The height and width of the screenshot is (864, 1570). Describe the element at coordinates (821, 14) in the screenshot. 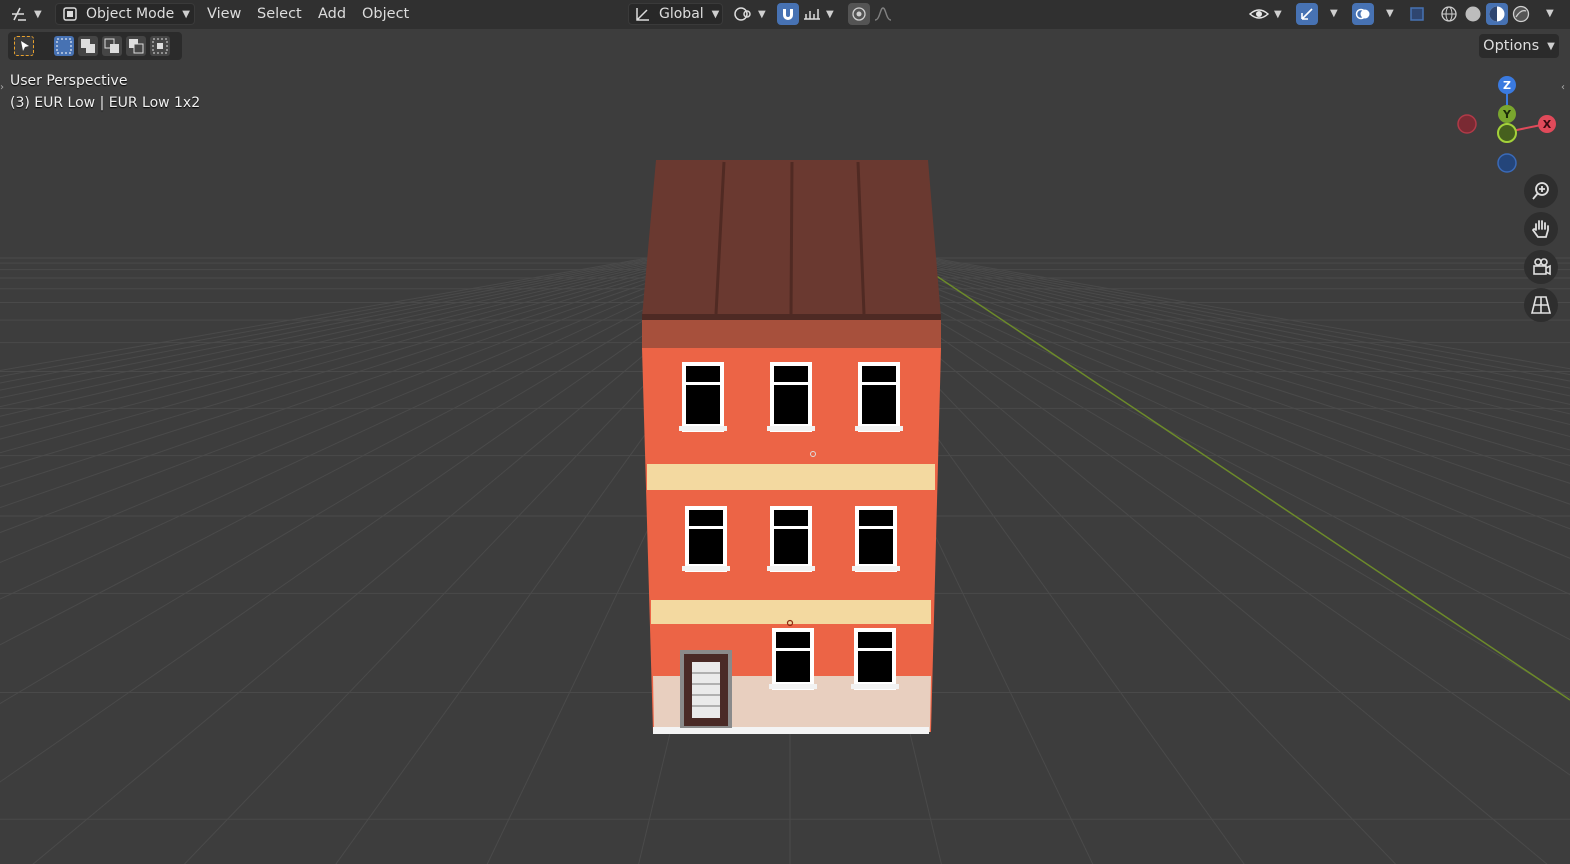

I see `snap-target-button: ▼` at that location.